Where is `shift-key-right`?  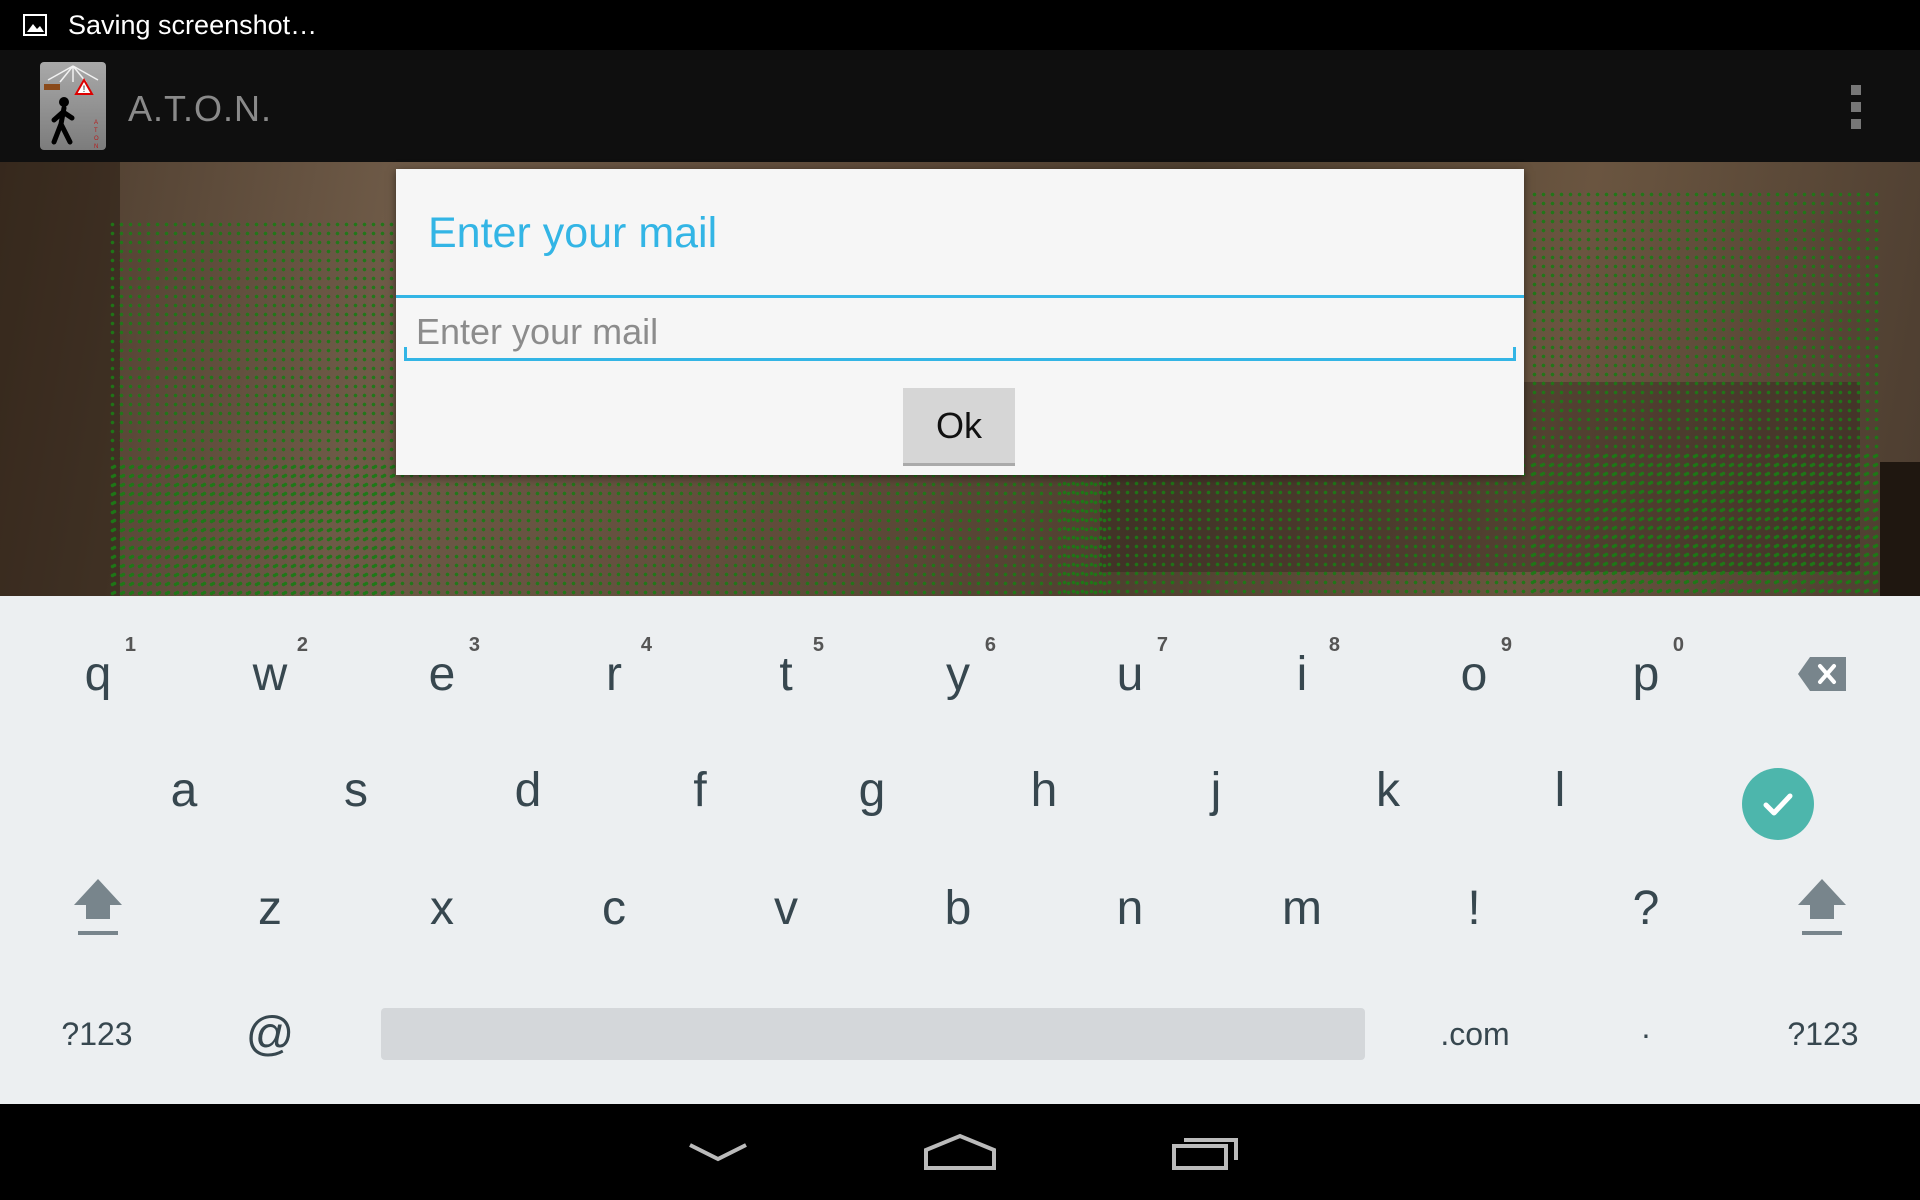
shift-key-right is located at coordinates (1822, 908).